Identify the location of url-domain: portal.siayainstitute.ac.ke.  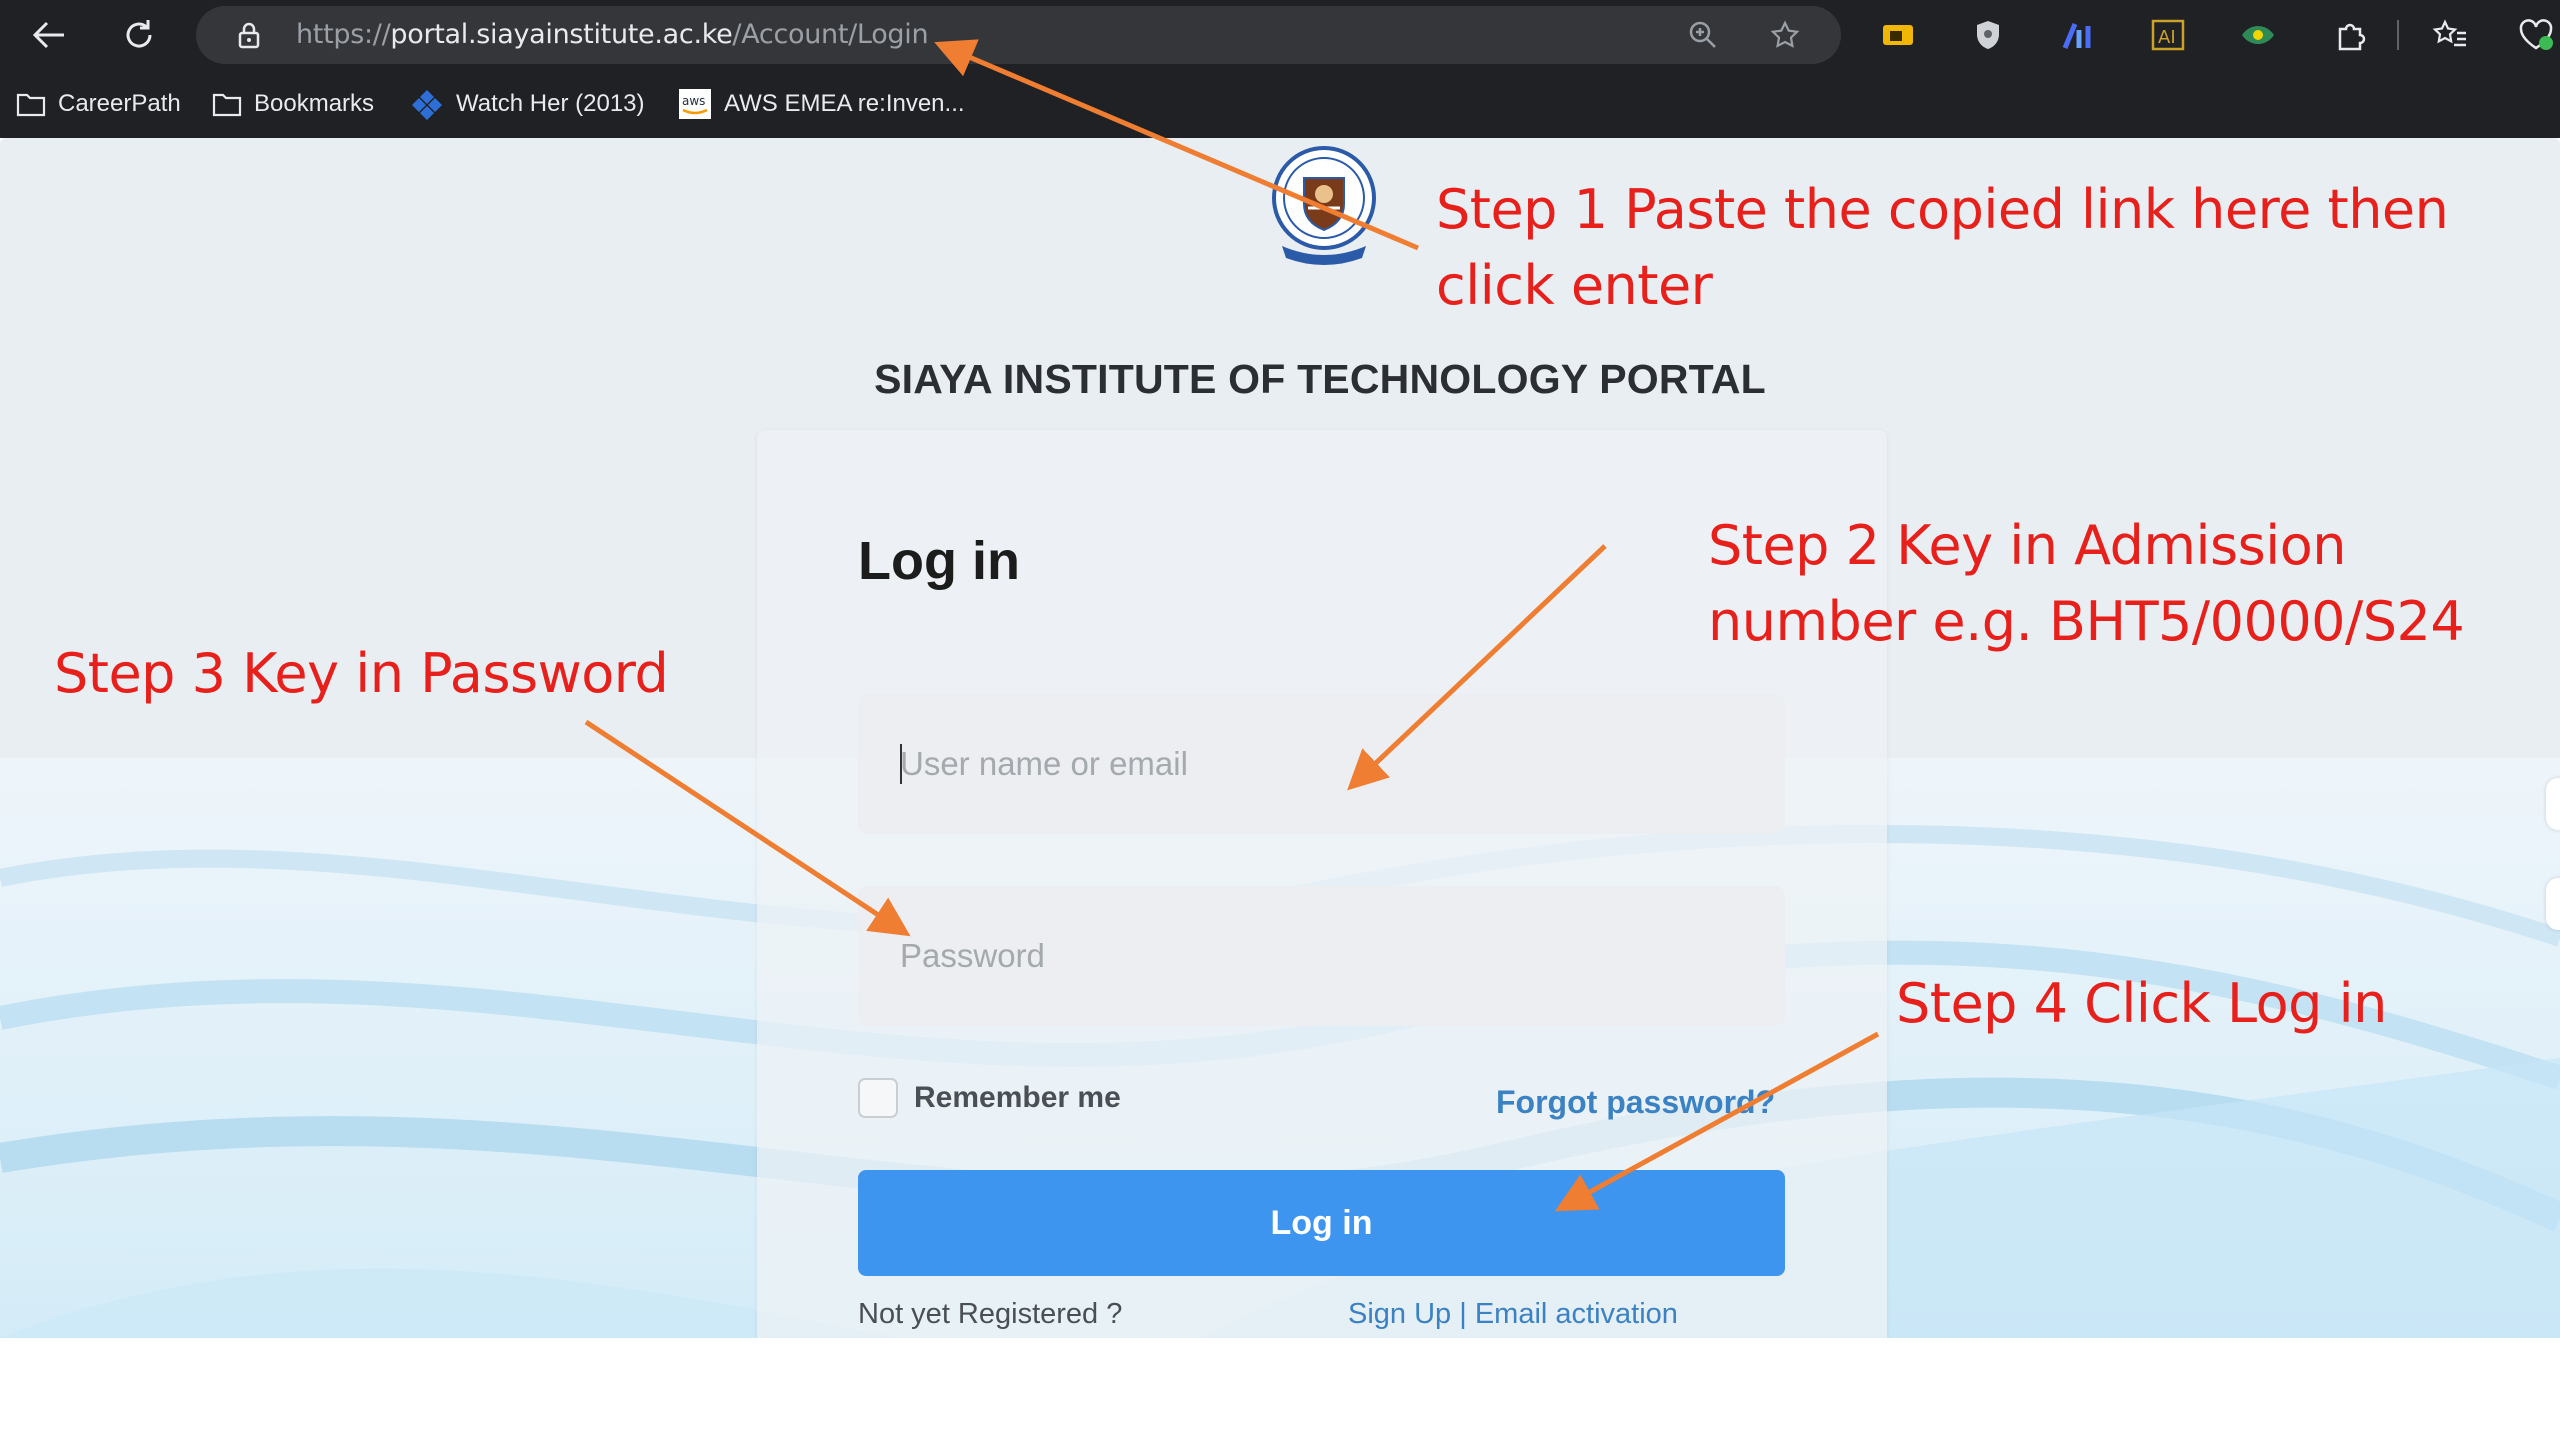
(561, 34).